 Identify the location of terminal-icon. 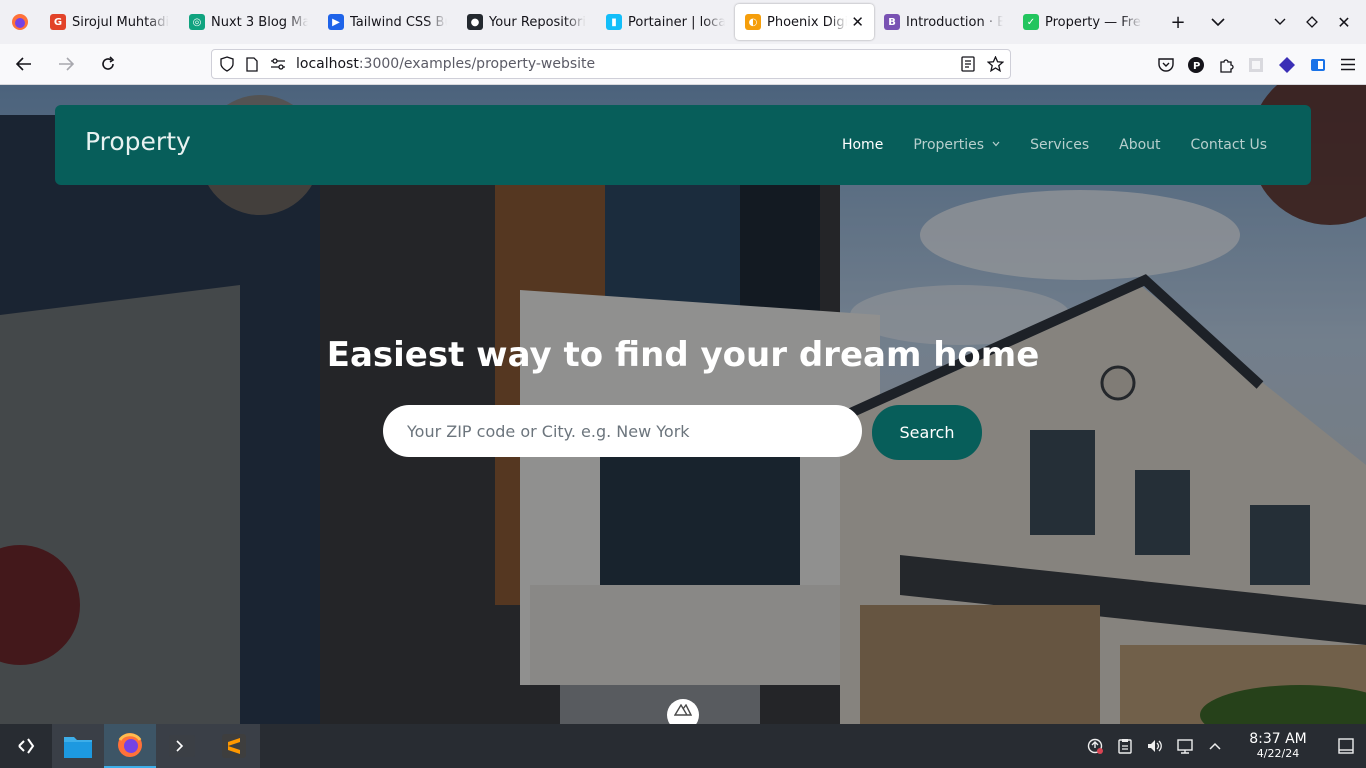
(182, 746).